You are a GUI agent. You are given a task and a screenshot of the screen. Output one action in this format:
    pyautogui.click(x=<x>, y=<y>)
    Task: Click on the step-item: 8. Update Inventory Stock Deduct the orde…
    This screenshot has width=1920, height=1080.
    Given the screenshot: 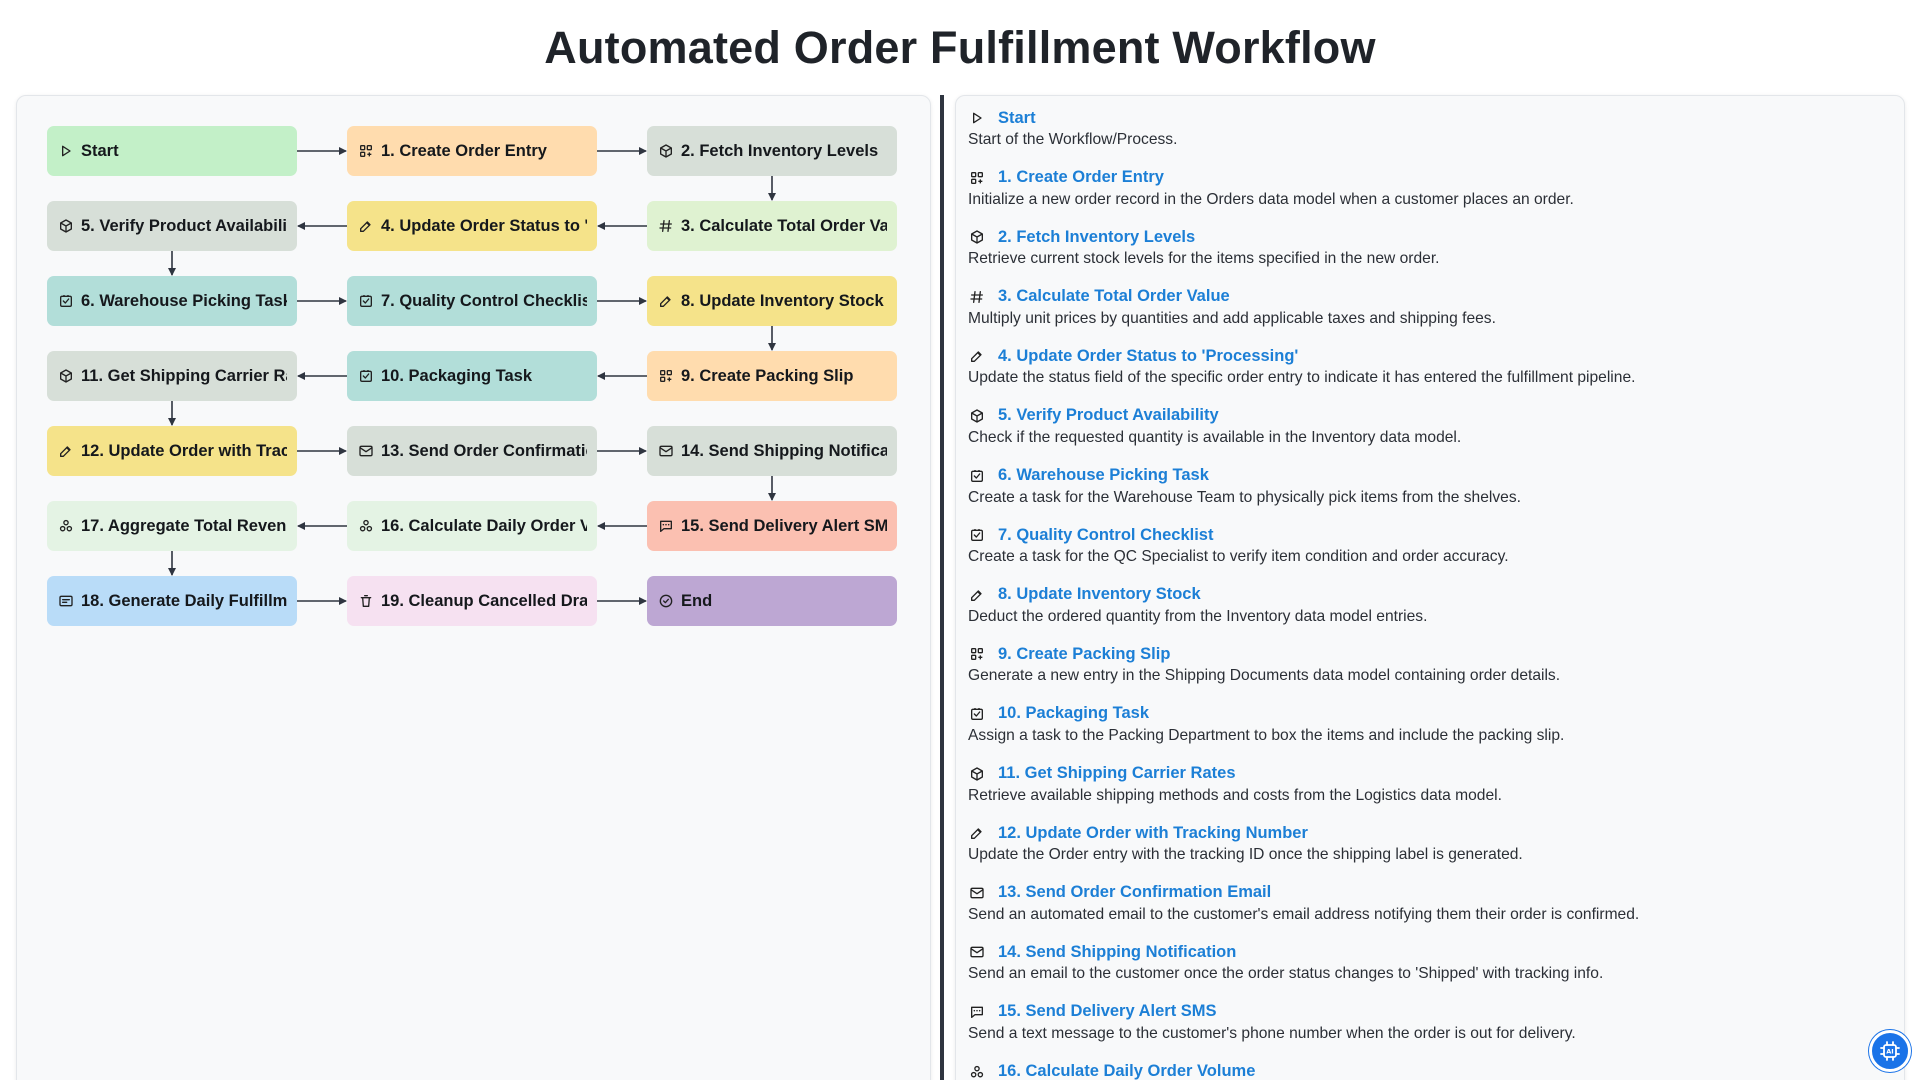 What is the action you would take?
    pyautogui.click(x=1428, y=611)
    